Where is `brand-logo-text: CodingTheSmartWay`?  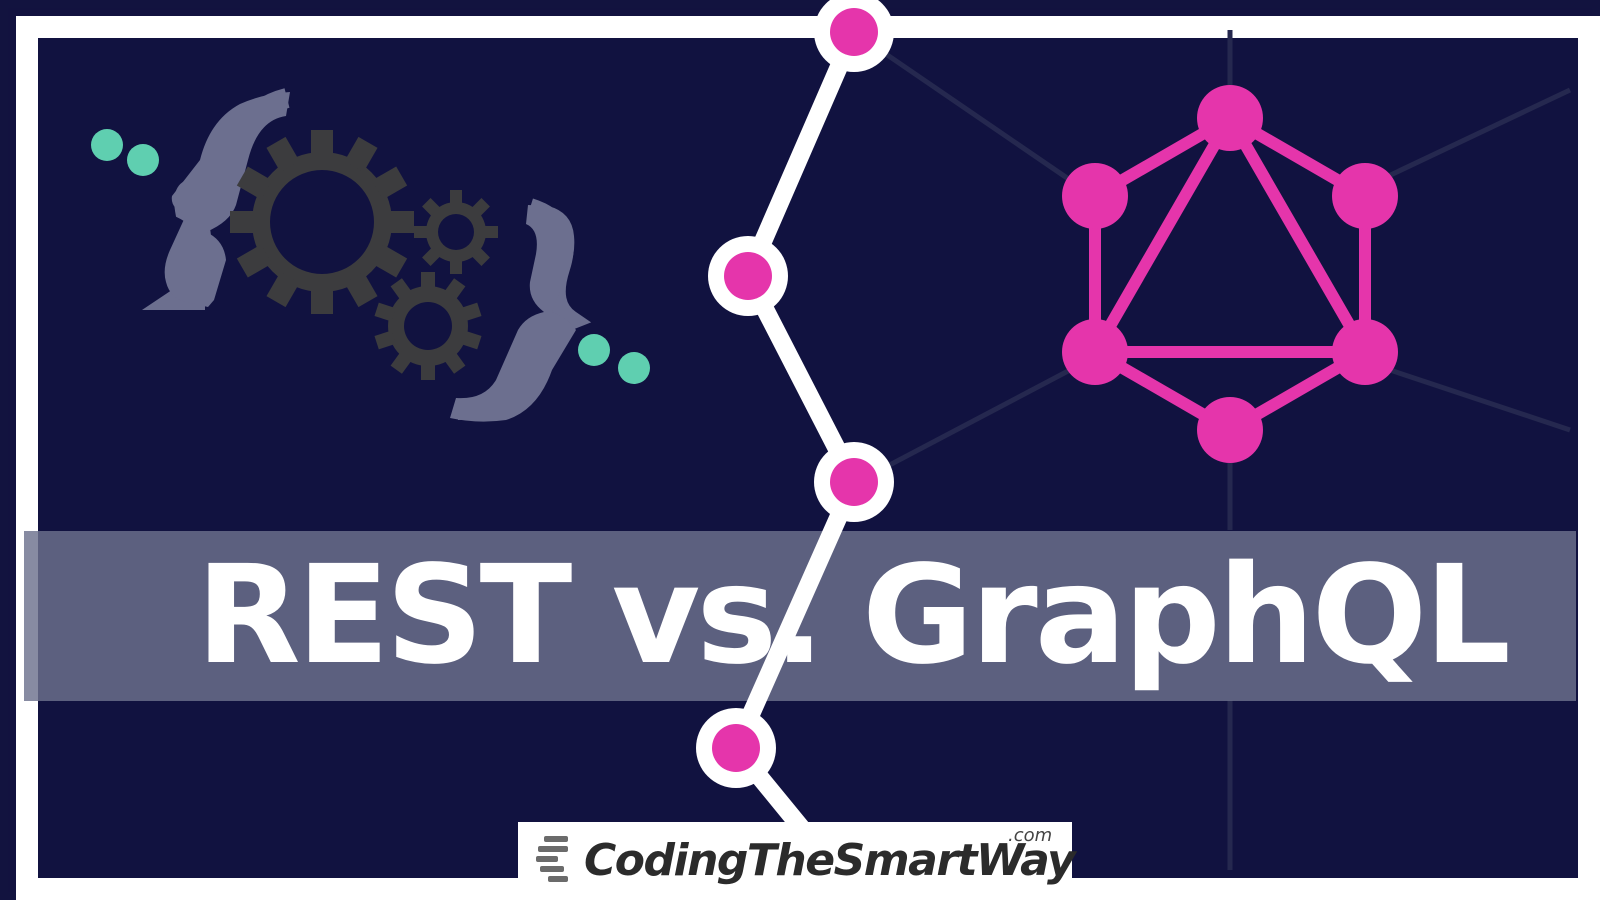
brand-logo-text: CodingTheSmartWay is located at coordinates (830, 860).